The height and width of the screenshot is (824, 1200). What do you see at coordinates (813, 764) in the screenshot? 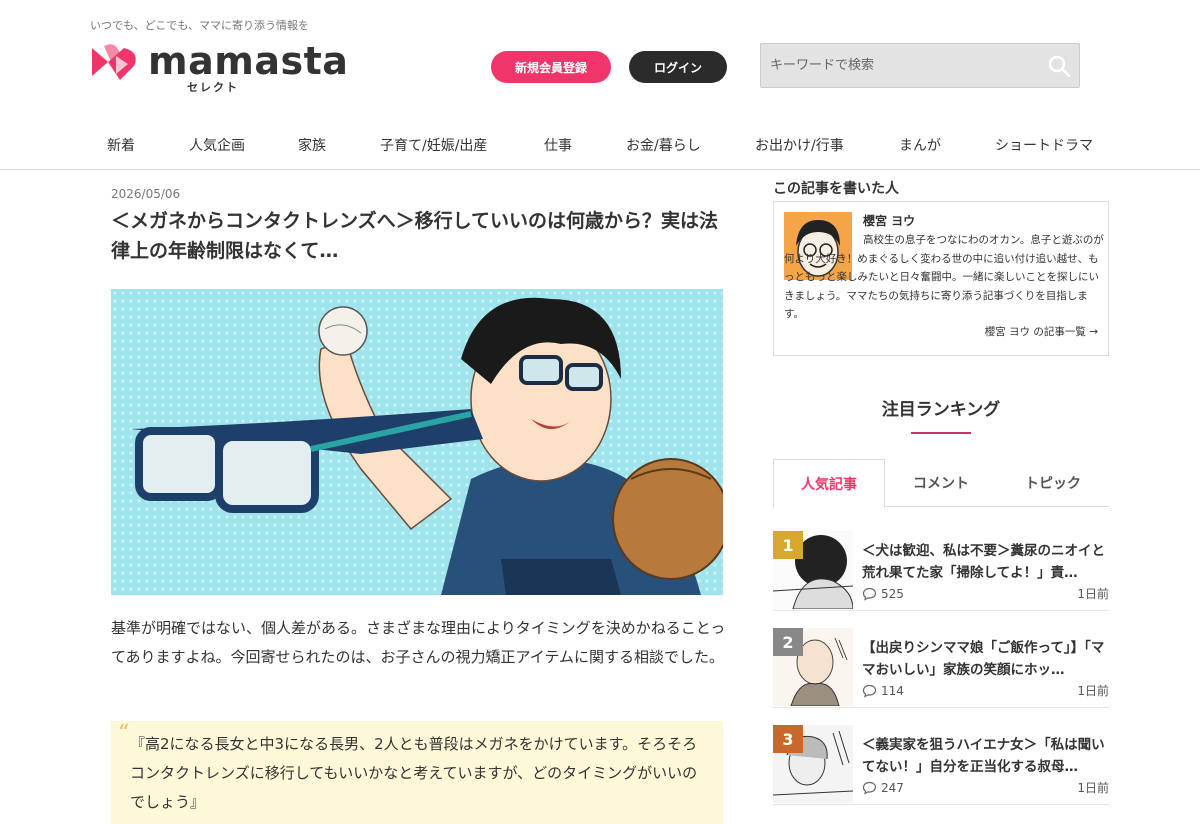
I see `ranking-thumbnail: 3` at bounding box center [813, 764].